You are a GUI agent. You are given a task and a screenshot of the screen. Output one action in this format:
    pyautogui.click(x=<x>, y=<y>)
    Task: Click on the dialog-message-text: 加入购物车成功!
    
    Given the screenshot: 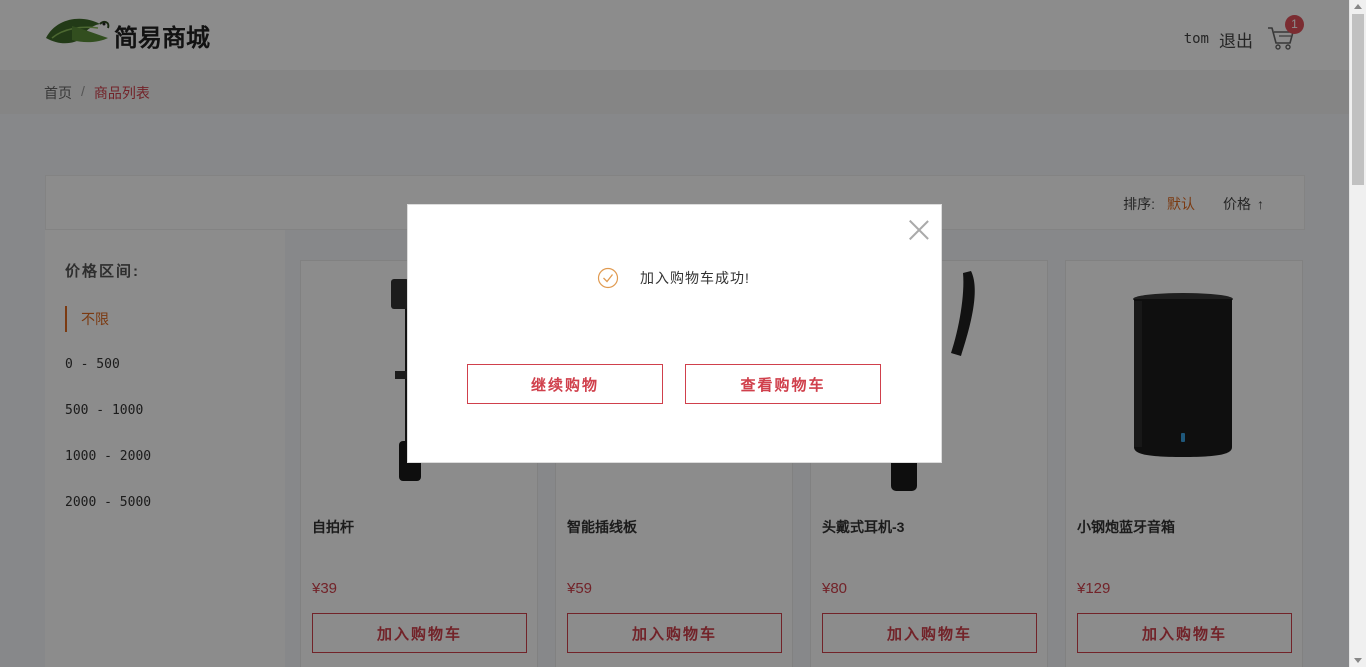 What is the action you would take?
    pyautogui.click(x=695, y=278)
    